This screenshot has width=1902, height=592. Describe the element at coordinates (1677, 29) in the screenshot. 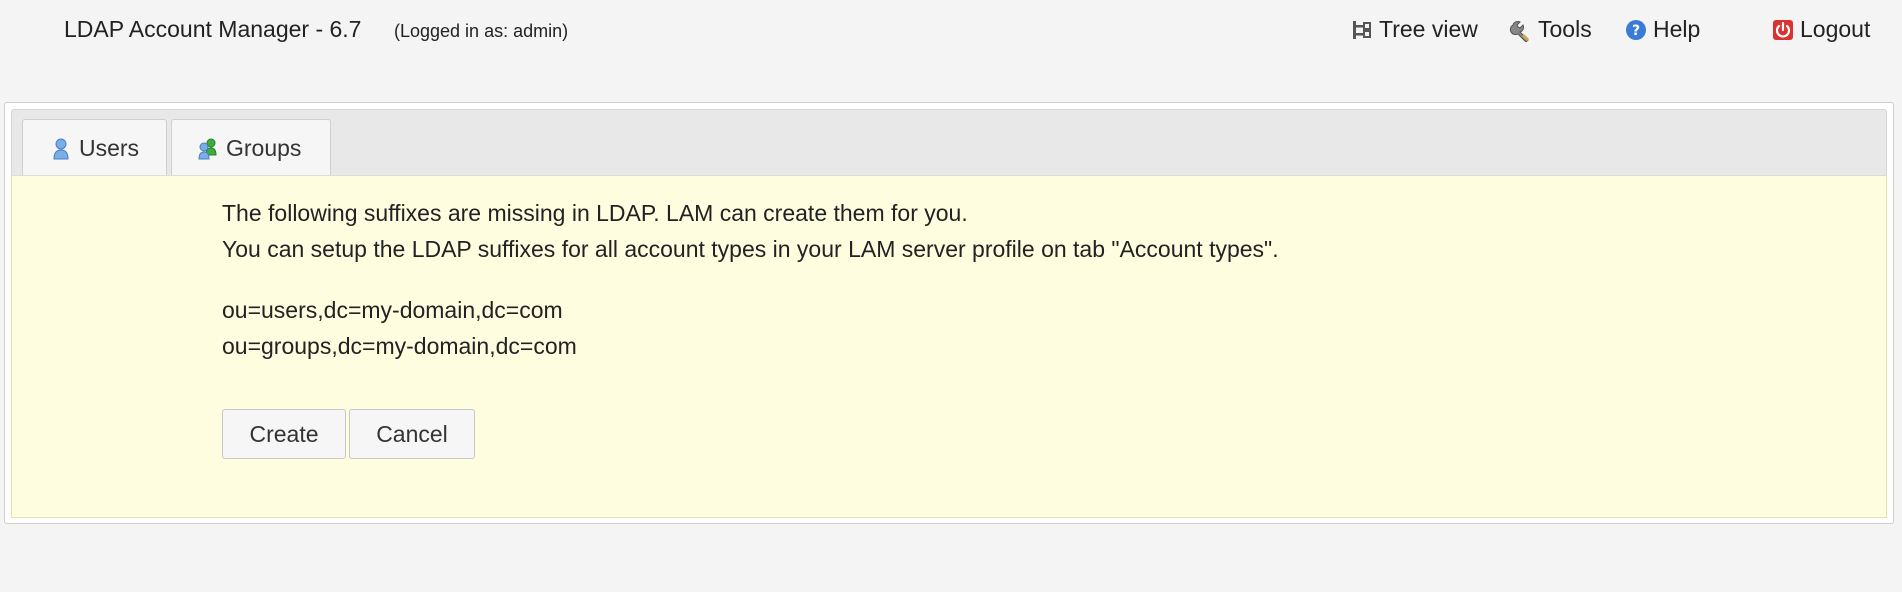

I see `help-label: Help` at that location.